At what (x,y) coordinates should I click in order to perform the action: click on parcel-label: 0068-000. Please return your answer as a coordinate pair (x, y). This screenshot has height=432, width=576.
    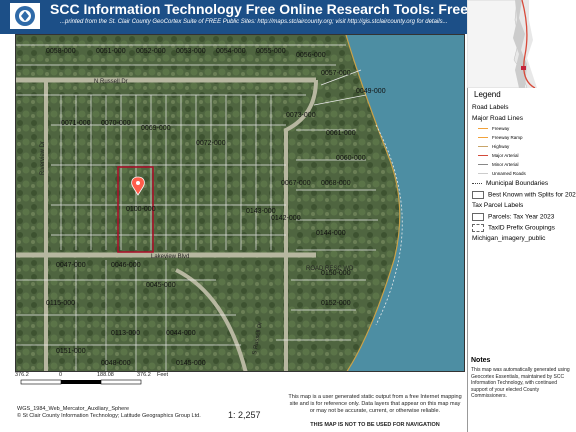
    Looking at the image, I should click on (336, 183).